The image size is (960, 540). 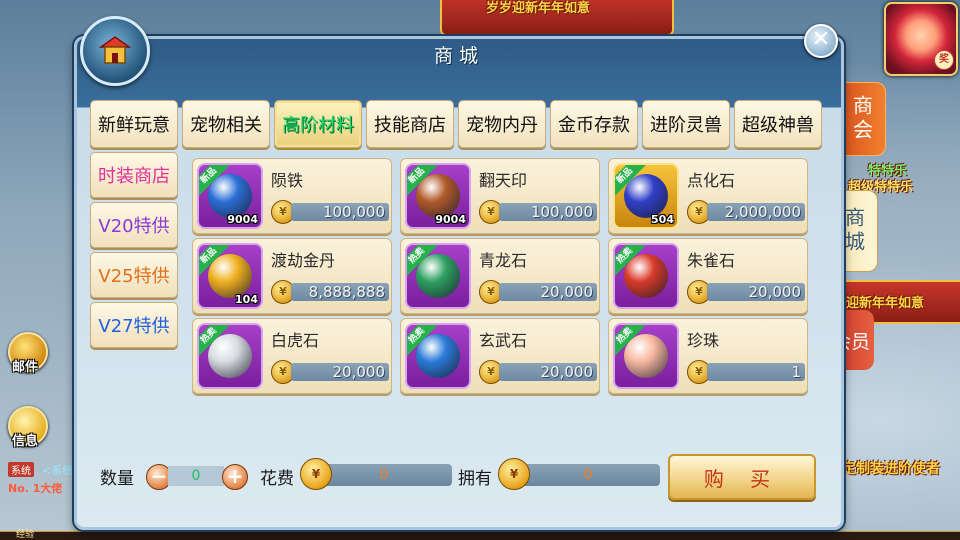 What do you see at coordinates (711, 180) in the screenshot?
I see `item-name: 点化石` at bounding box center [711, 180].